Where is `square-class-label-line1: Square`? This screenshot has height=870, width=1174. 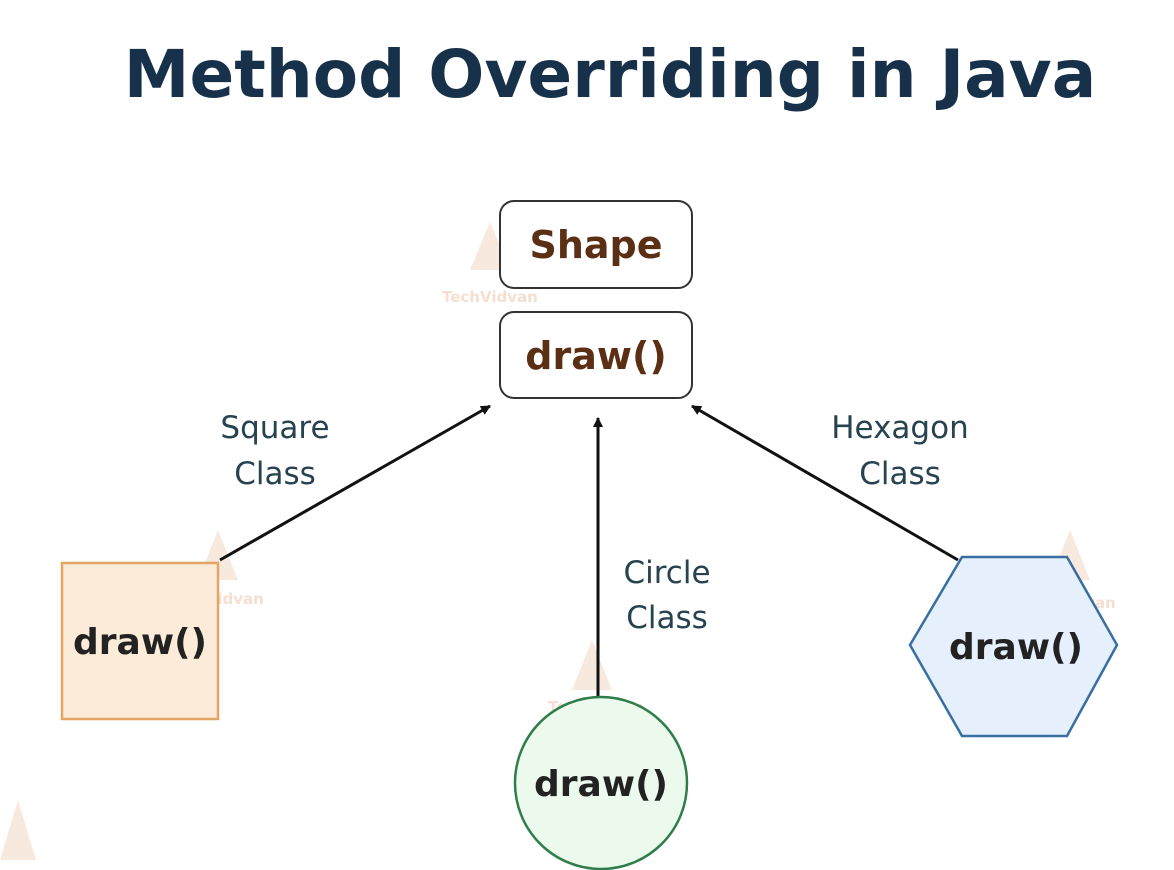
square-class-label-line1: Square is located at coordinates (274, 428).